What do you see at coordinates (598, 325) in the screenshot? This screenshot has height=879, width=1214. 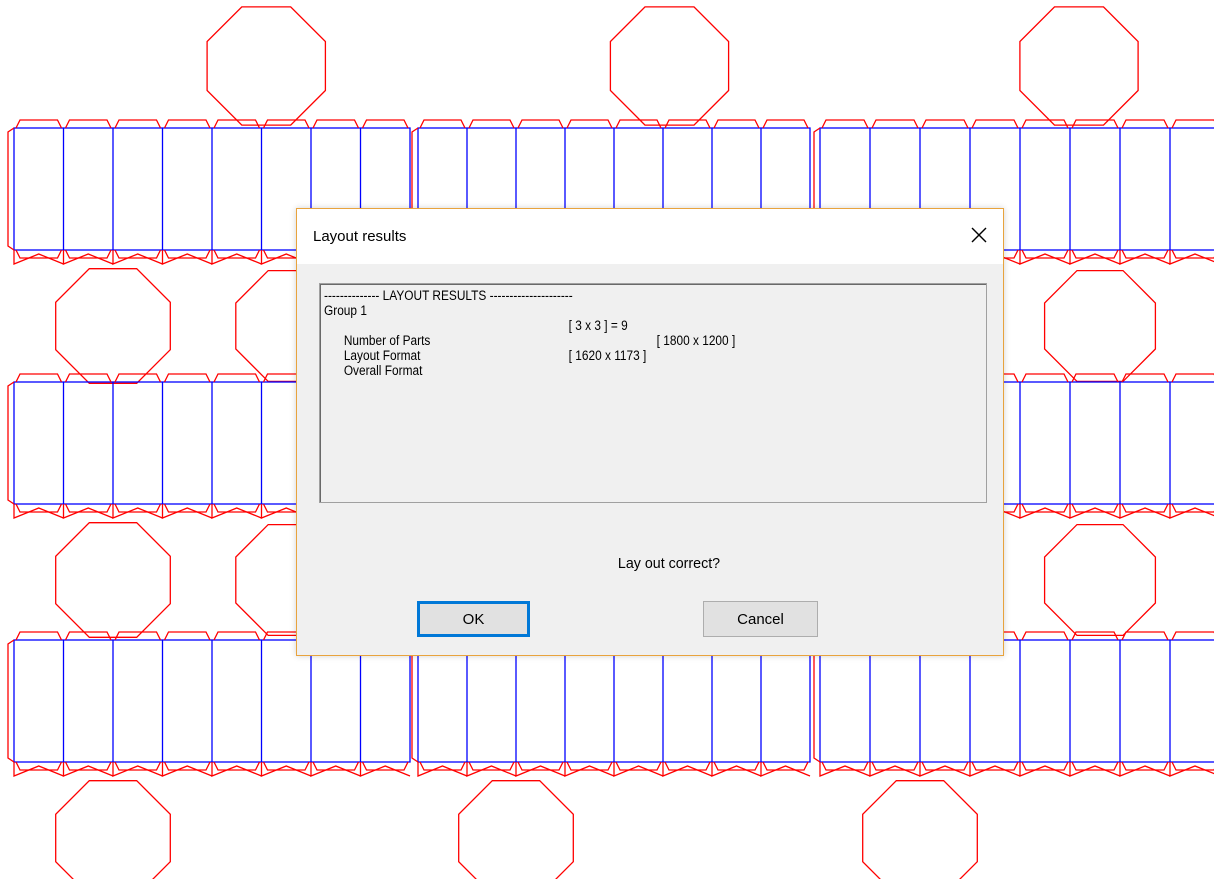 I see `parts-value: [ 3 x 3 ] = 9` at bounding box center [598, 325].